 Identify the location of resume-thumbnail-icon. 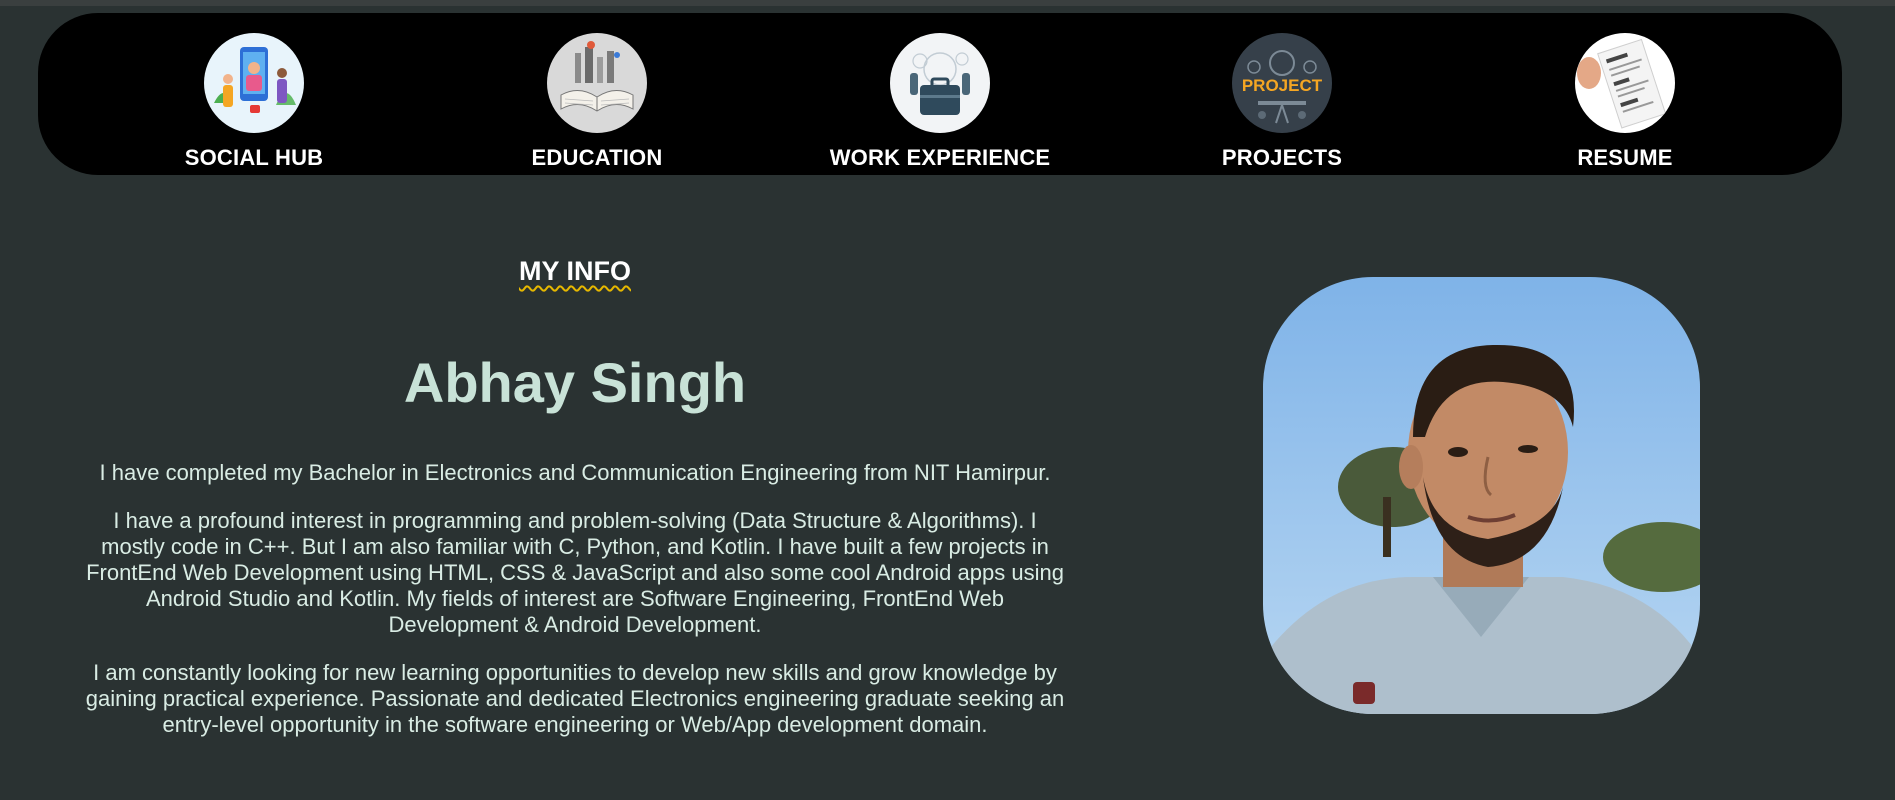
(1625, 83).